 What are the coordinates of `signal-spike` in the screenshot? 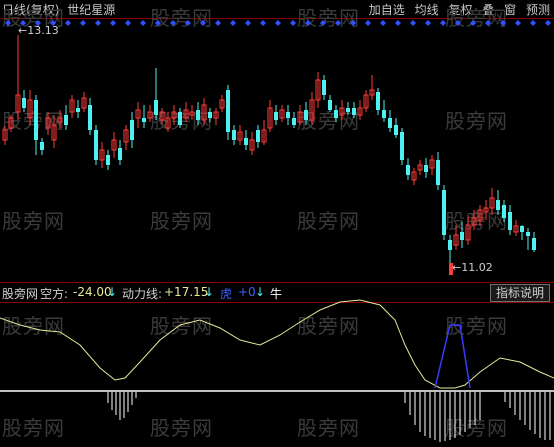 It's located at (452, 356).